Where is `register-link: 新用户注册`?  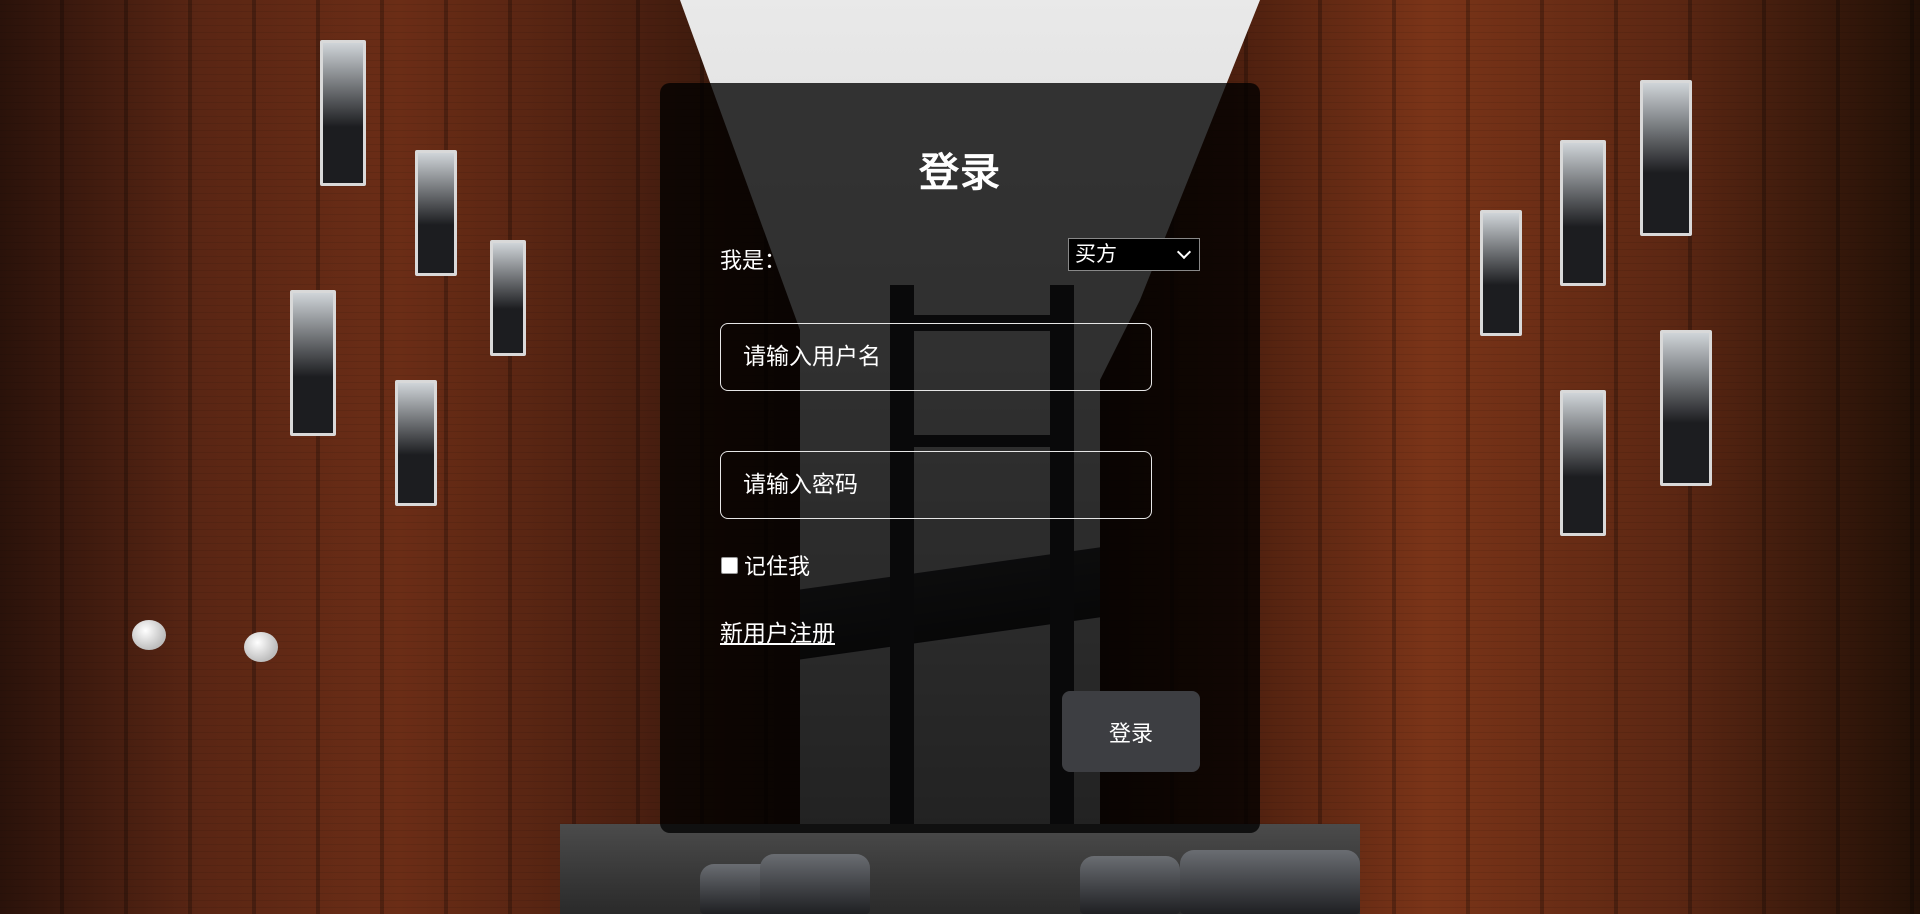
register-link: 新用户注册 is located at coordinates (777, 631).